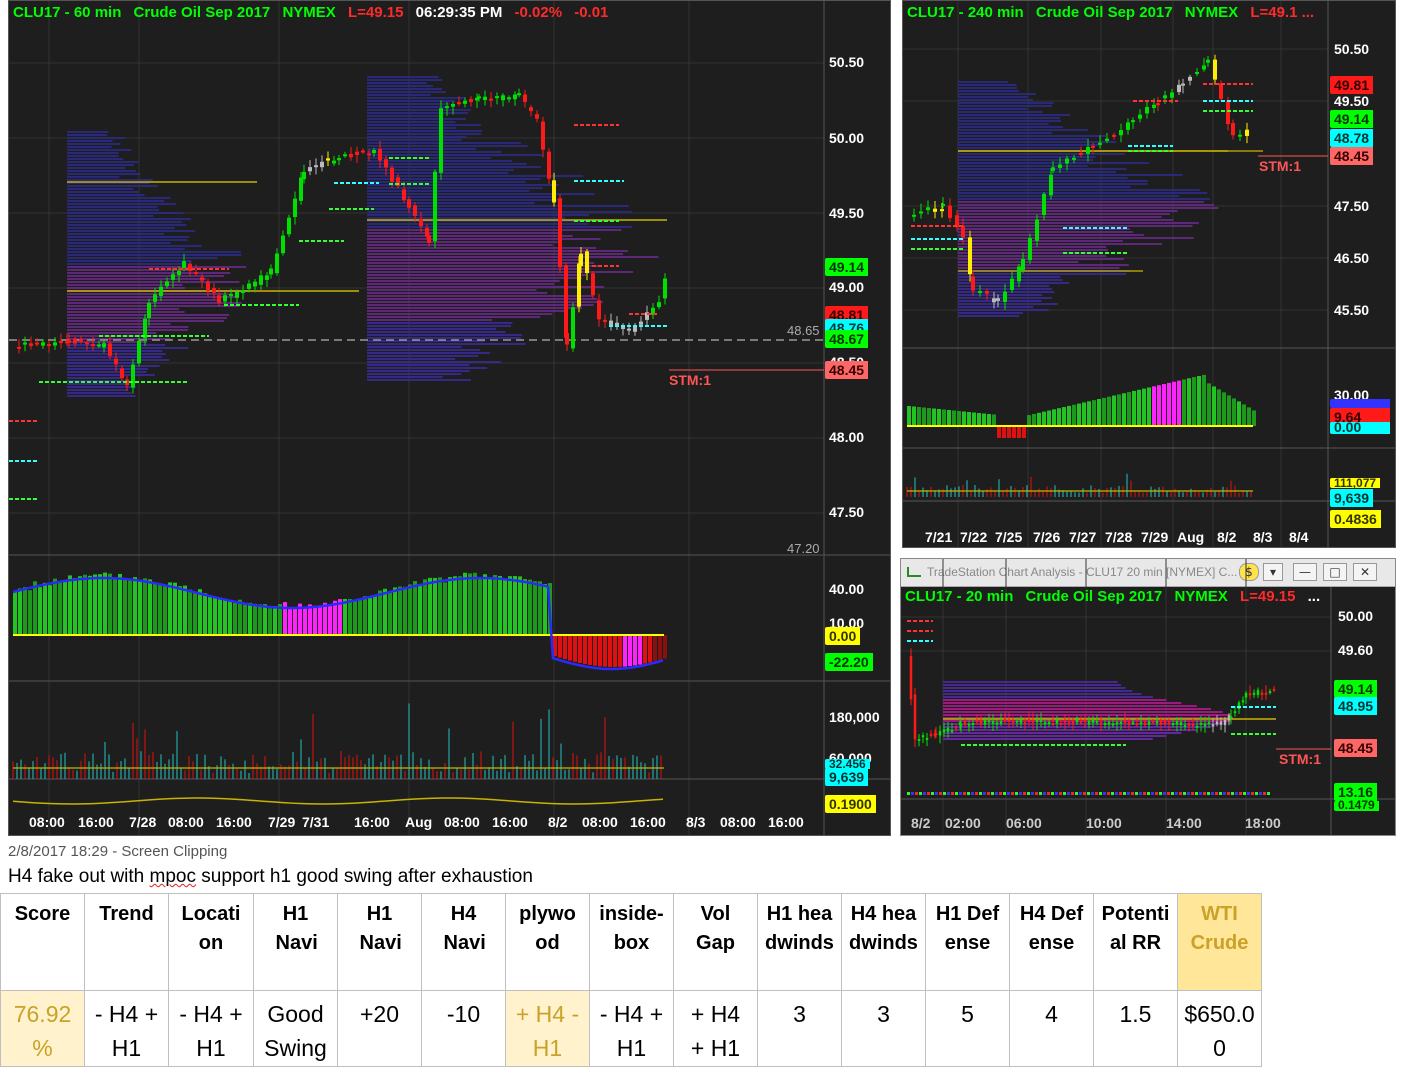 This screenshot has width=1403, height=1082. I want to click on table-cell: 5, so click(967, 1028).